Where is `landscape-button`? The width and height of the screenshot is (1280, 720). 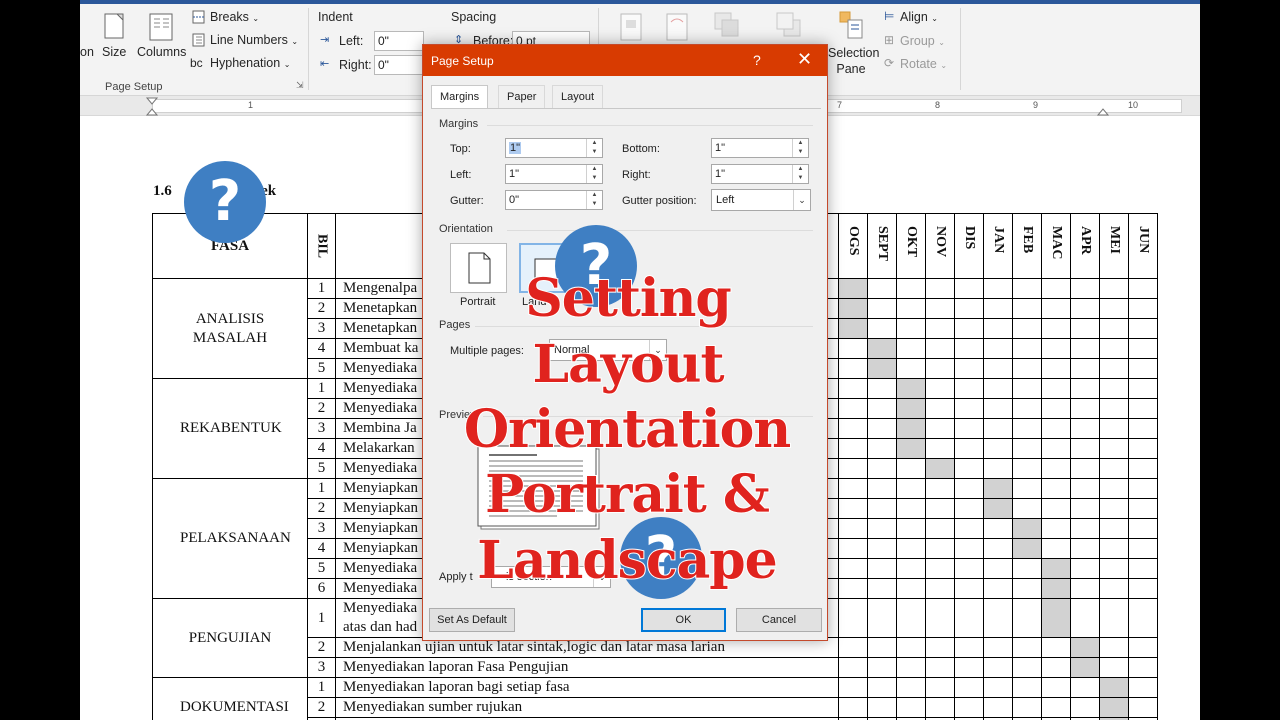
landscape-button is located at coordinates (547, 268).